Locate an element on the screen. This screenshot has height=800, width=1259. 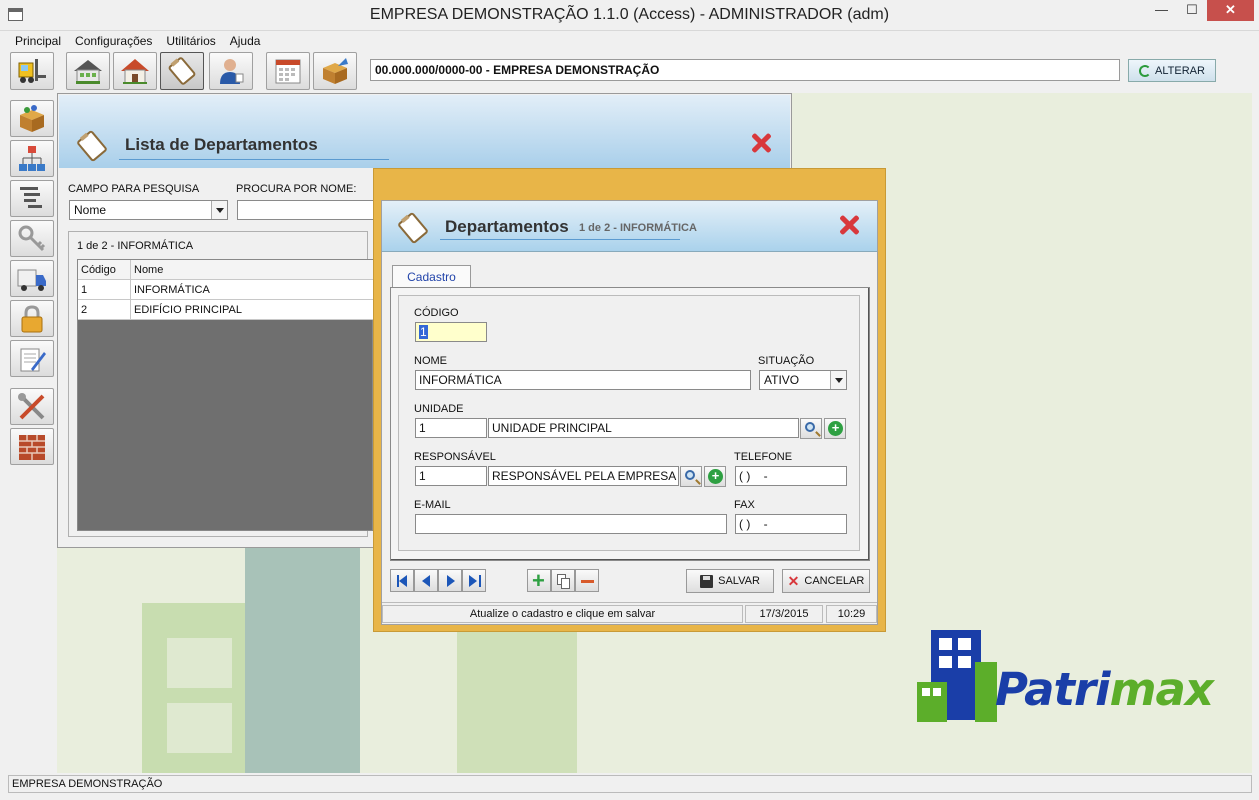
cell-nome: INFORMÁTICA is located at coordinates (172, 290).